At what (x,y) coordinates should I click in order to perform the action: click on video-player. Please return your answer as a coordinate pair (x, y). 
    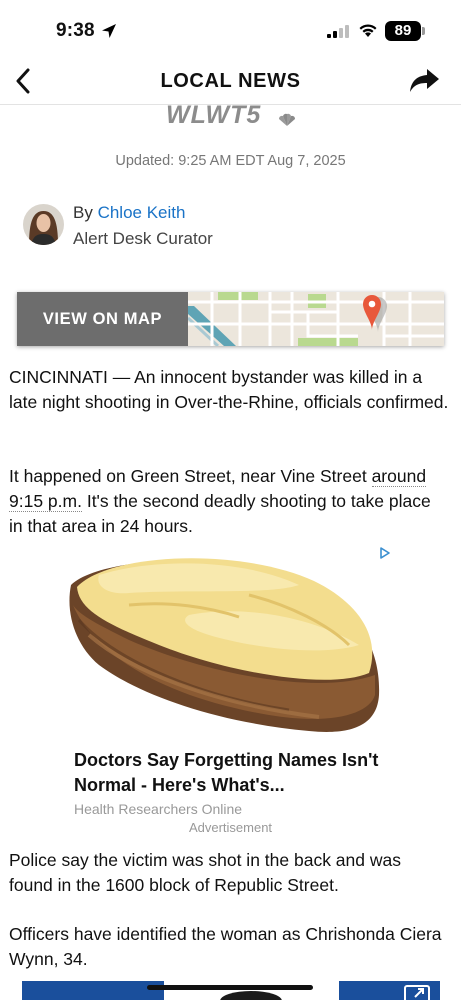
    Looking at the image, I should click on (231, 990).